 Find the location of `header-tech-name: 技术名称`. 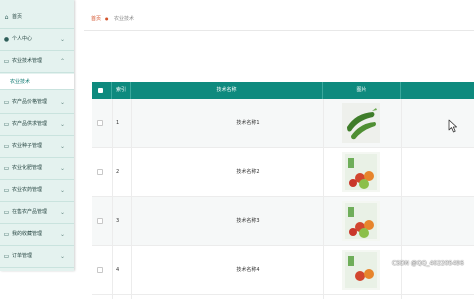

header-tech-name: 技术名称 is located at coordinates (227, 90).